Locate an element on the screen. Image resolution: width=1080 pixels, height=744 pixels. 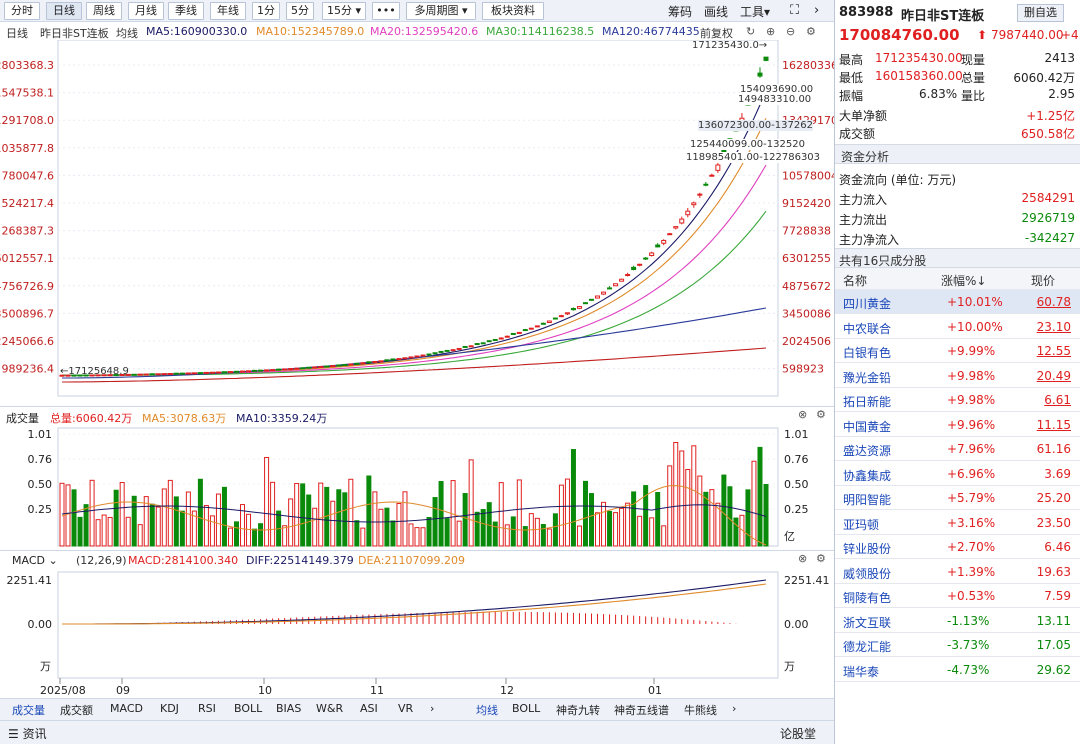
tab-boll: BOLL is located at coordinates (248, 708).